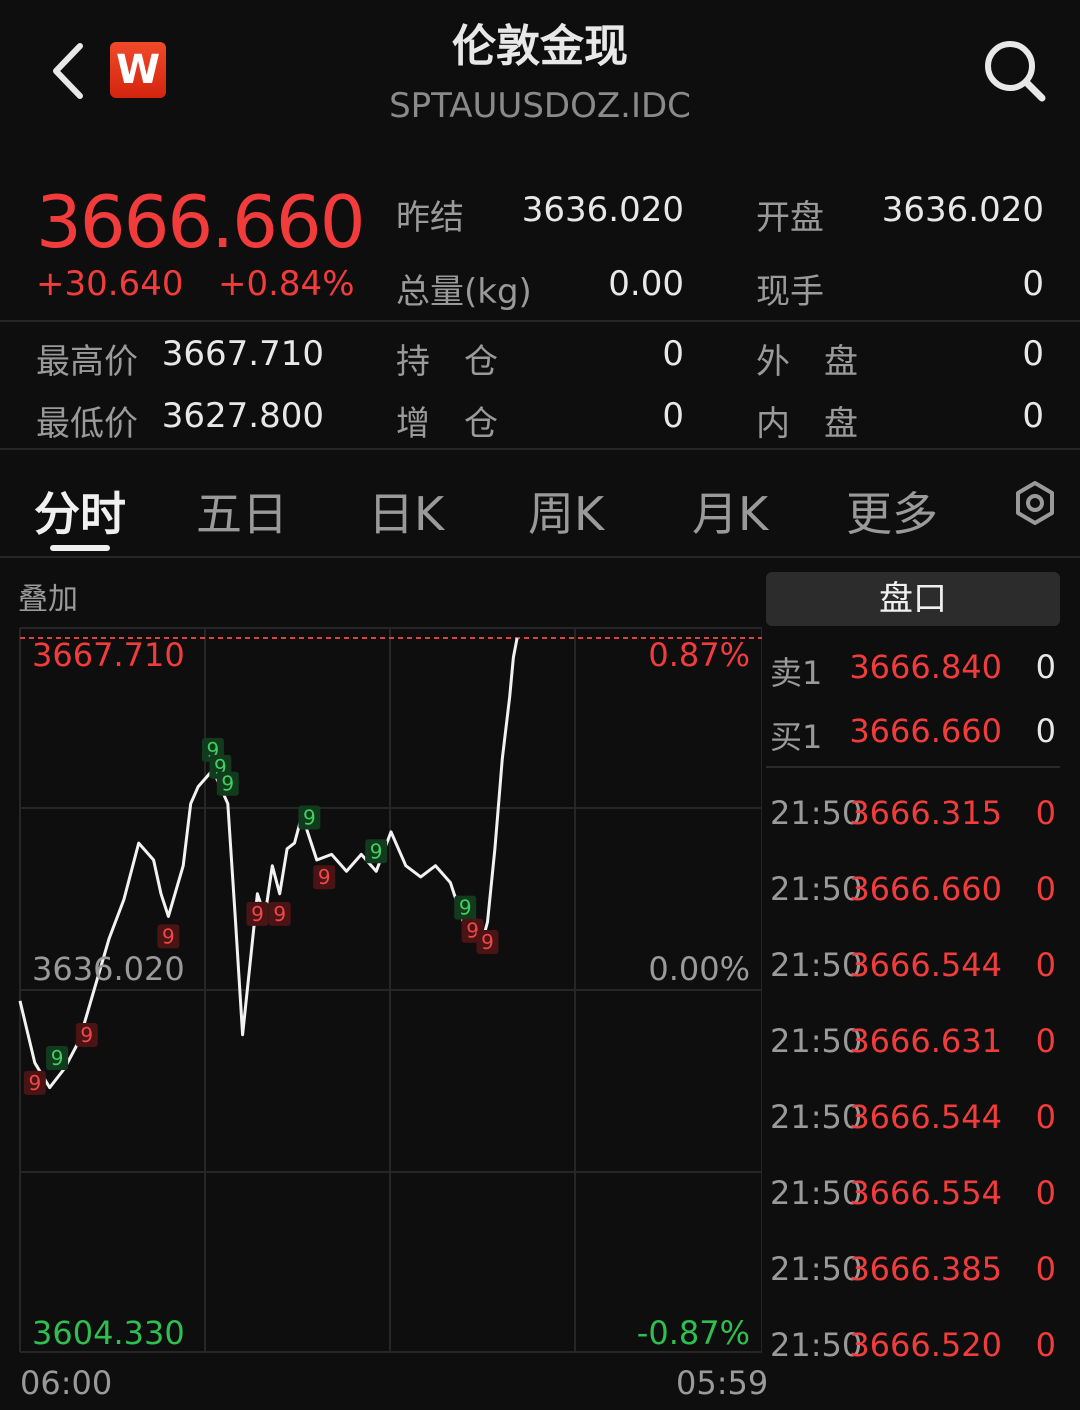  What do you see at coordinates (447, 424) in the screenshot?
I see `add-position-label: 增 仓` at bounding box center [447, 424].